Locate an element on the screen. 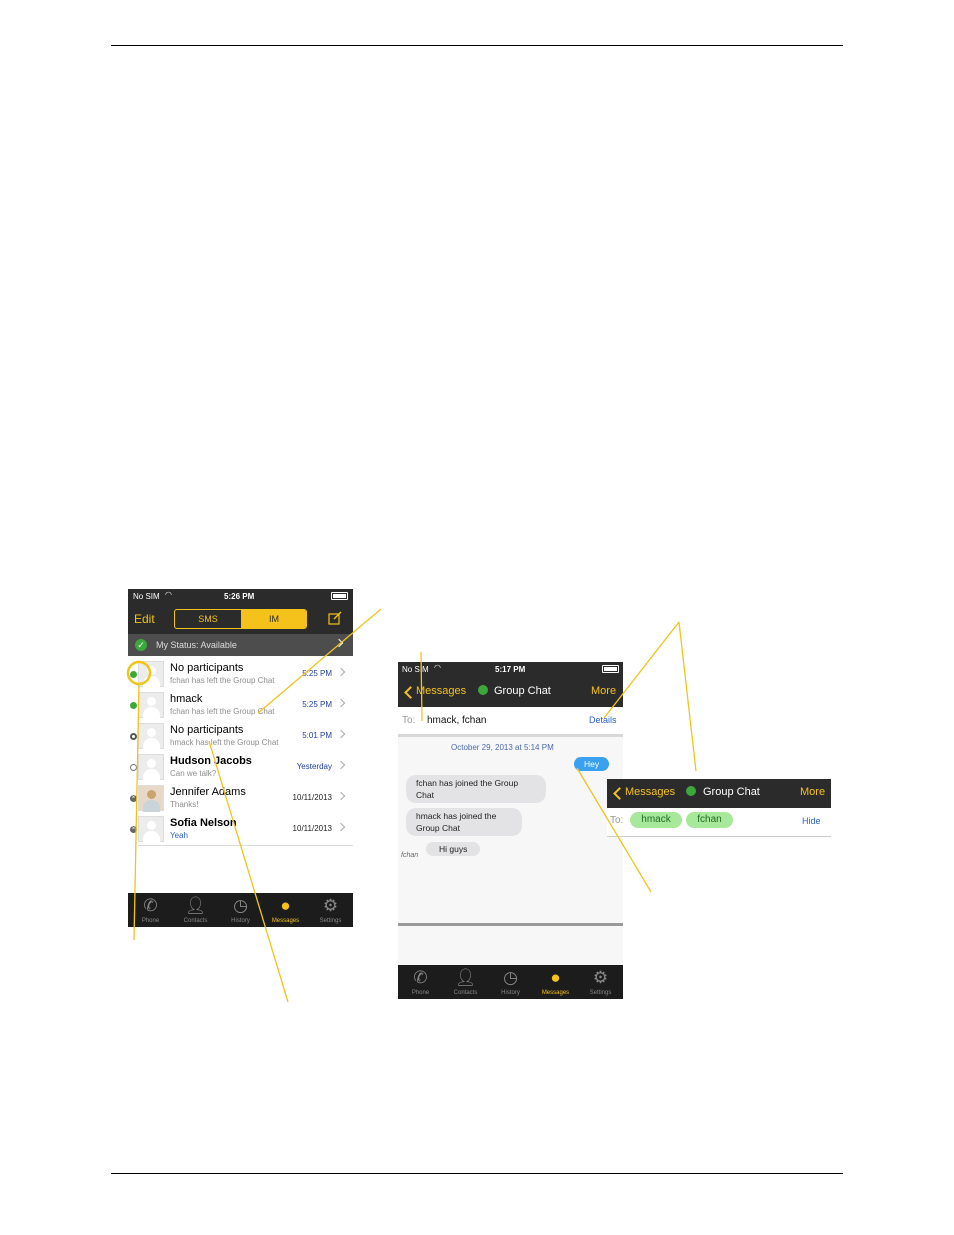 Image resolution: width=954 pixels, height=1235 pixels. compose-icon is located at coordinates (335, 618).